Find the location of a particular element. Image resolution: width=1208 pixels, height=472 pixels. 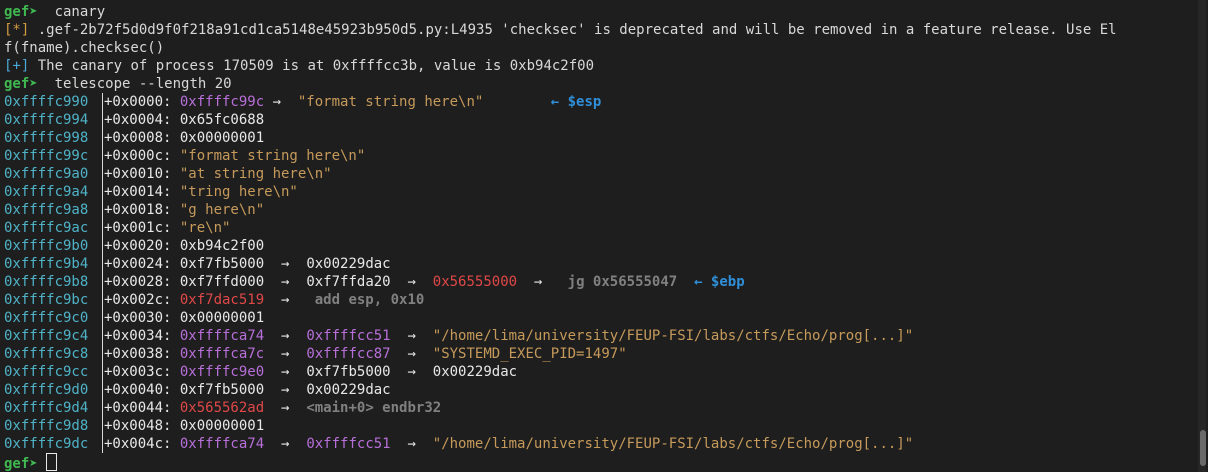

string-value: "tring here\n" is located at coordinates (238, 192).